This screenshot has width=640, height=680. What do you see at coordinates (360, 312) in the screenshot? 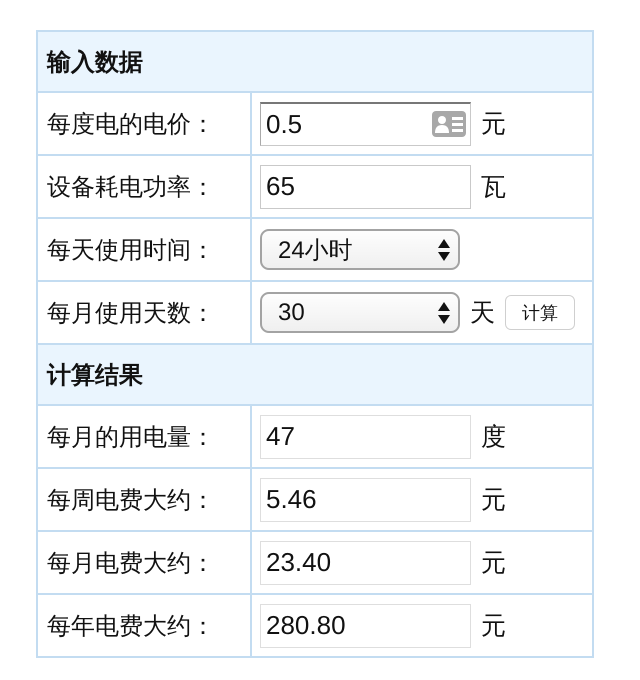
I see `dropdown: 30` at bounding box center [360, 312].